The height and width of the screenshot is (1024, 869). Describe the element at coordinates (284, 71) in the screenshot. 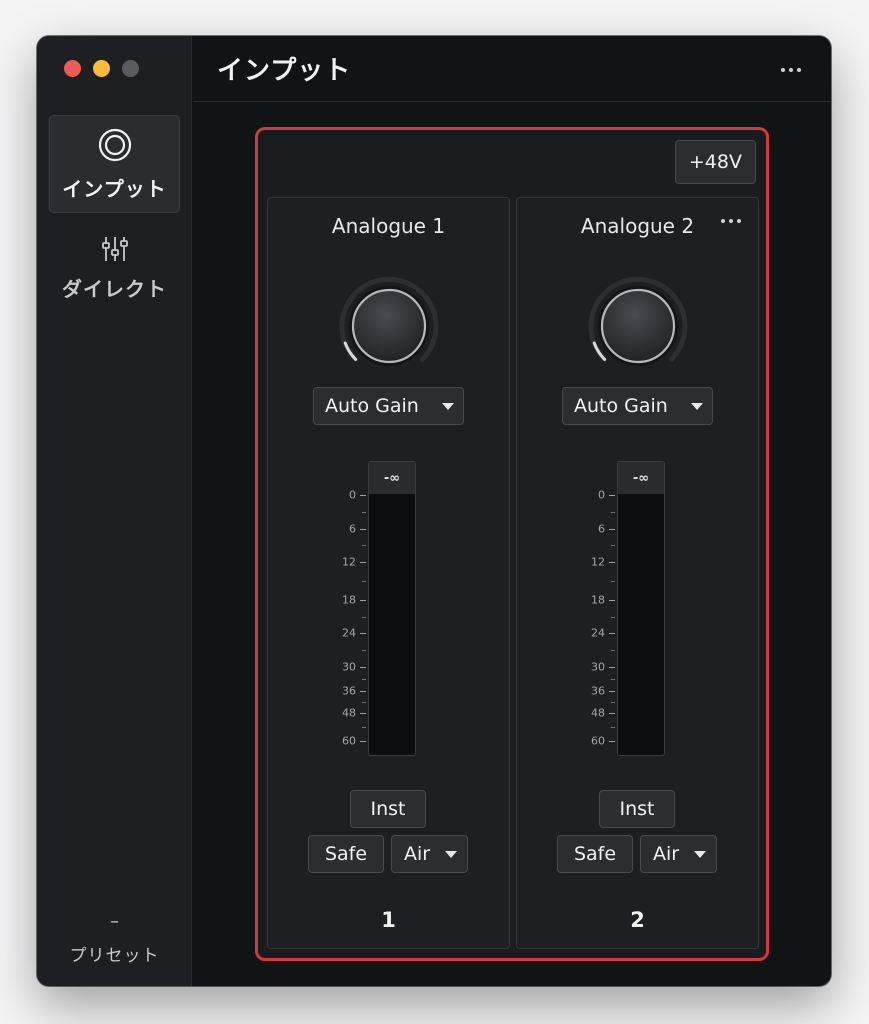

I see `page-title: インプット` at that location.